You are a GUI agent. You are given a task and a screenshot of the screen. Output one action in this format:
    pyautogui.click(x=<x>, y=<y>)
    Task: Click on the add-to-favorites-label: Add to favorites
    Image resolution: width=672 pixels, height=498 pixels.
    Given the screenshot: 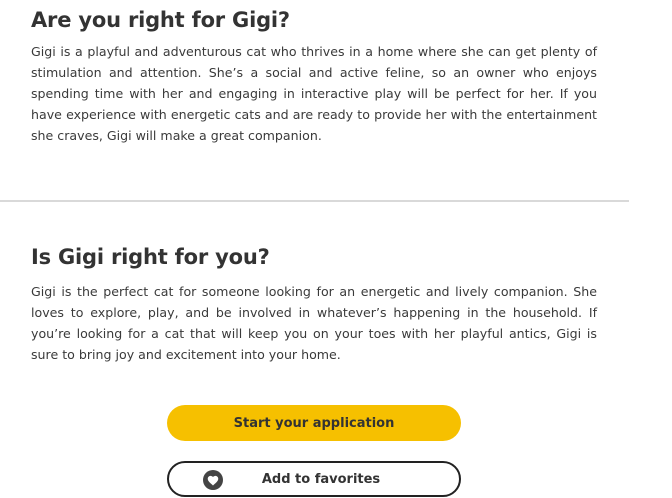 What is the action you would take?
    pyautogui.click(x=321, y=479)
    